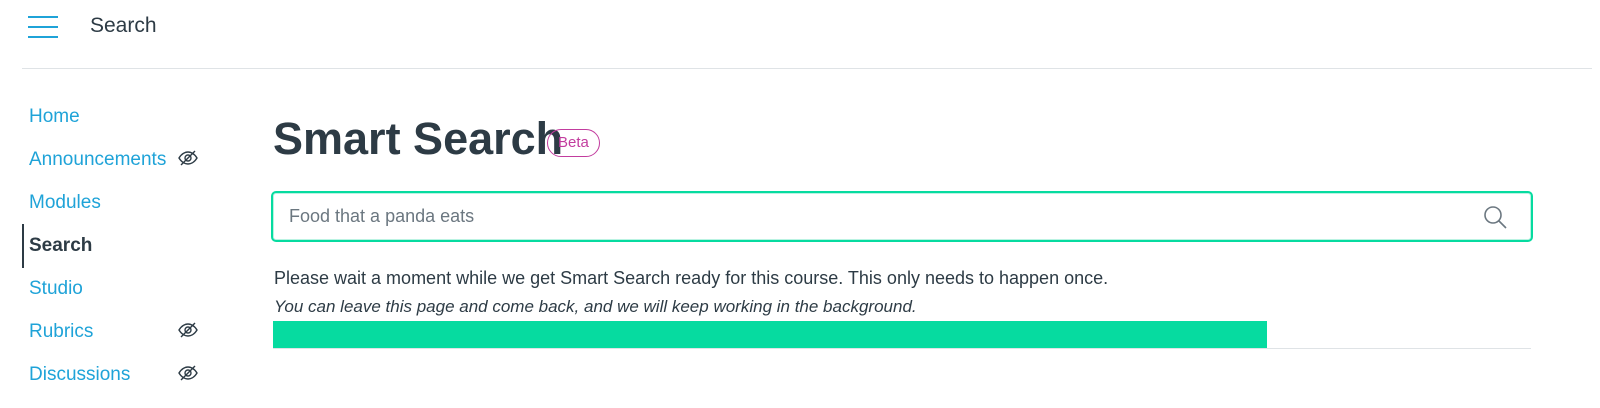 The image size is (1600, 408). What do you see at coordinates (119, 203) in the screenshot?
I see `sidebar-item-modules: Modules` at bounding box center [119, 203].